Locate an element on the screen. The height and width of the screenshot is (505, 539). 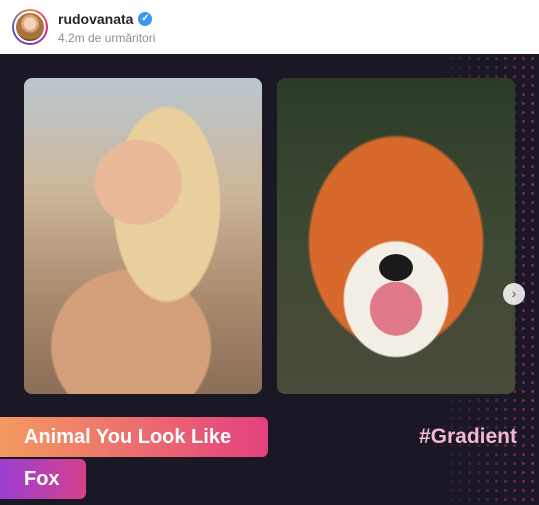
username-link: rudovanata is located at coordinates (95, 19).